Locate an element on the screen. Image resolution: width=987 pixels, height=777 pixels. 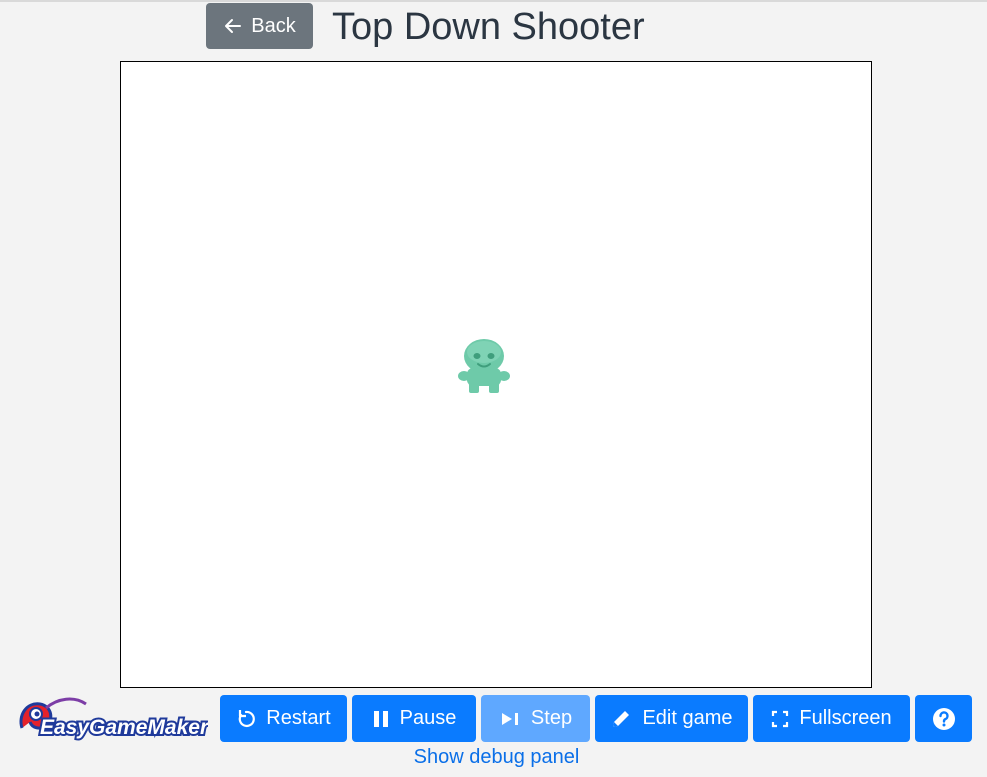
page-title: Top Down Shooter is located at coordinates (488, 27).